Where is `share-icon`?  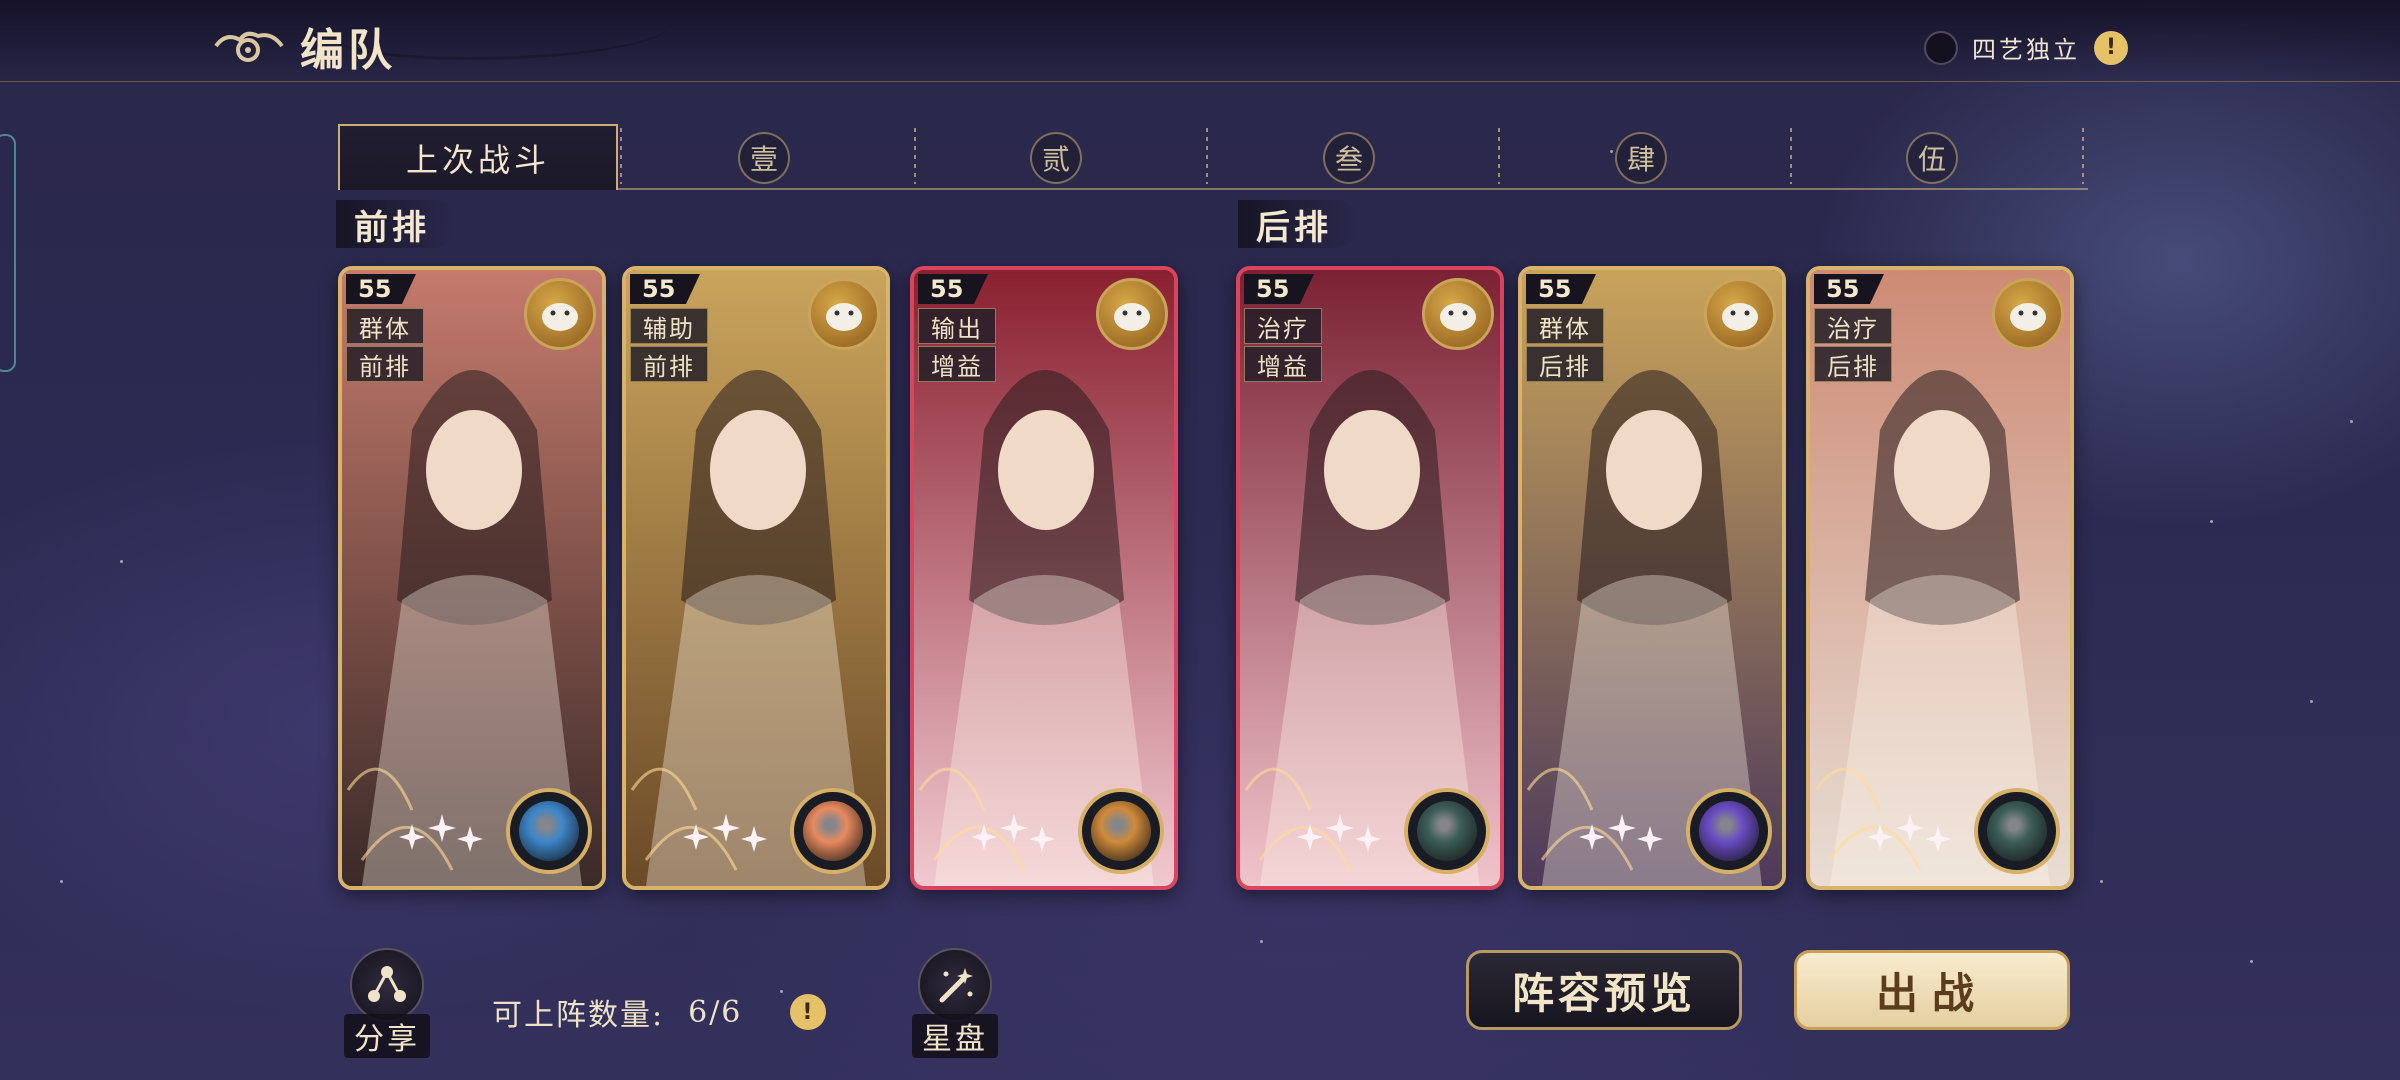 share-icon is located at coordinates (387, 985).